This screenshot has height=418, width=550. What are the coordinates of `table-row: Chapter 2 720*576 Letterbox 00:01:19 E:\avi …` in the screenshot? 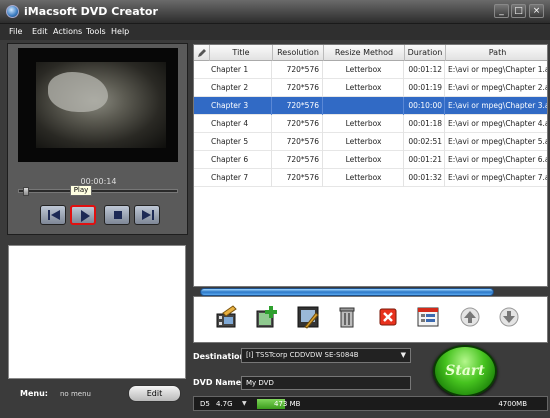 It's located at (370, 88).